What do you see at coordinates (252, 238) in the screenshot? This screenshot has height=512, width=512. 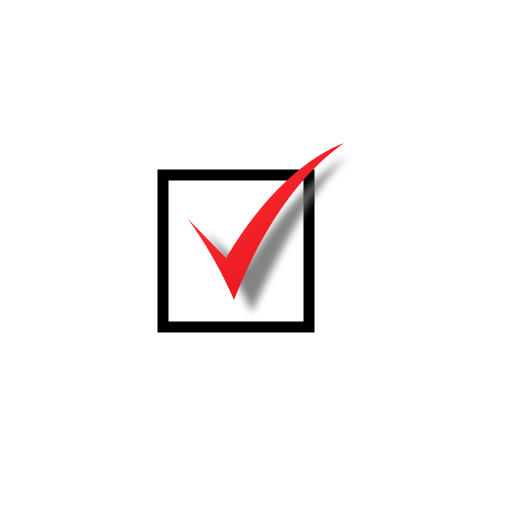 I see `checked-checkbox-icon` at bounding box center [252, 238].